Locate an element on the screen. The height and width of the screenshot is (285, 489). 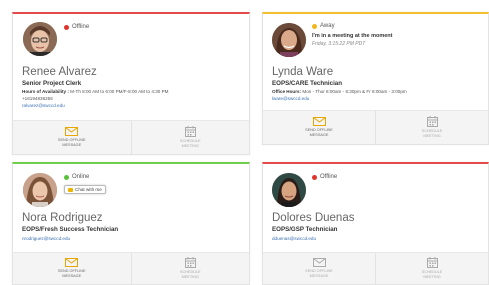
email-link: lware@swccd.edu is located at coordinates (290, 98).